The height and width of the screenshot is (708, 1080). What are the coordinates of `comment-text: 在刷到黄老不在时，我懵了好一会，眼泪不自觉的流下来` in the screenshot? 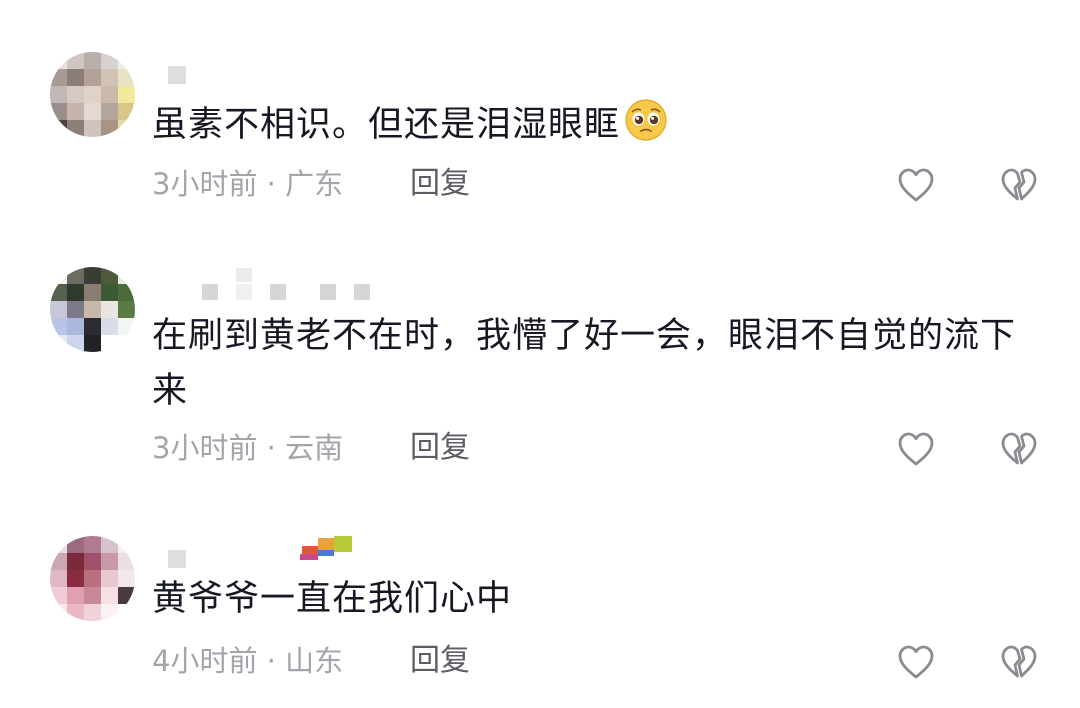 It's located at (584, 363).